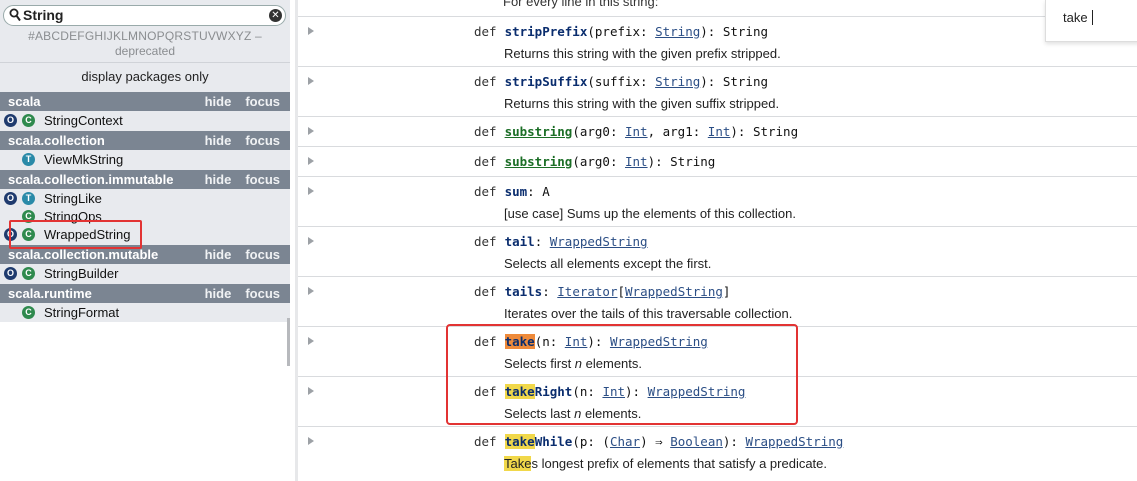 This screenshot has height=481, width=1137. I want to click on member-name: tails, so click(524, 291).